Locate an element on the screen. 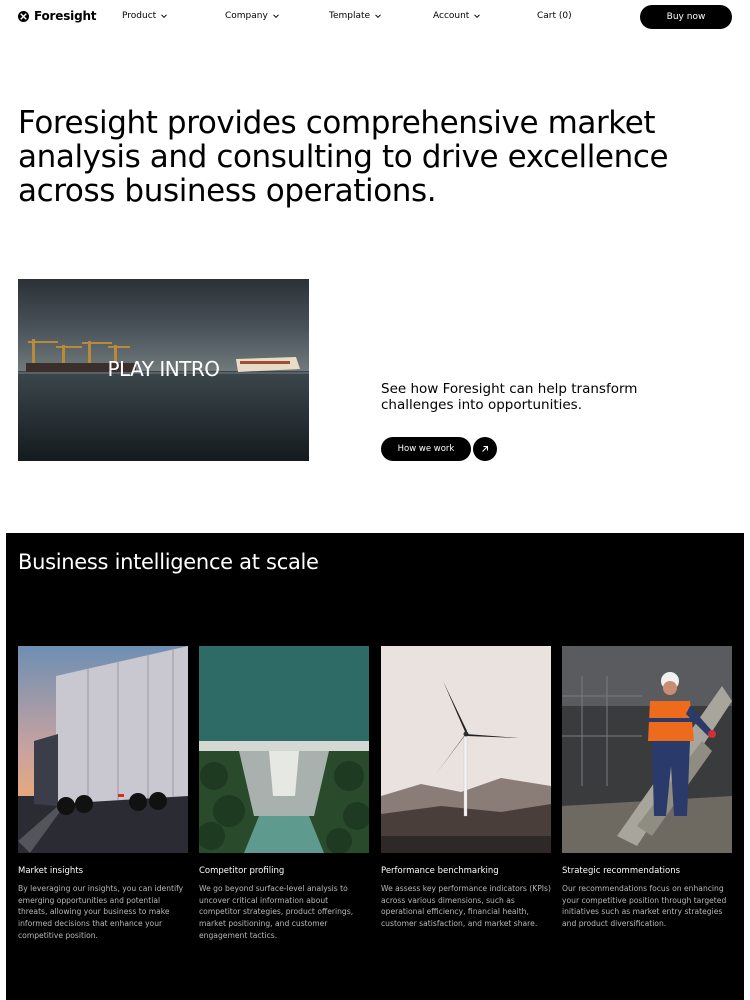 The image size is (750, 1000). nav-product-label: Product is located at coordinates (139, 16).